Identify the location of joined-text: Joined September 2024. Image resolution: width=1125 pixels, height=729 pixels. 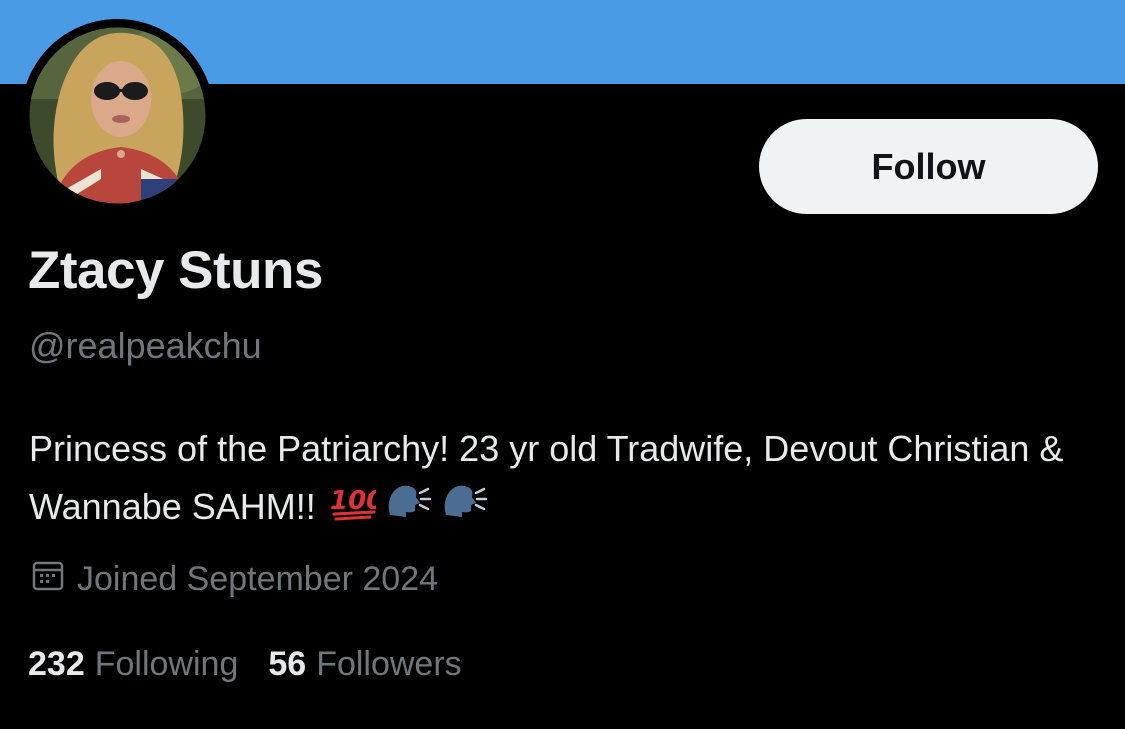
(258, 579).